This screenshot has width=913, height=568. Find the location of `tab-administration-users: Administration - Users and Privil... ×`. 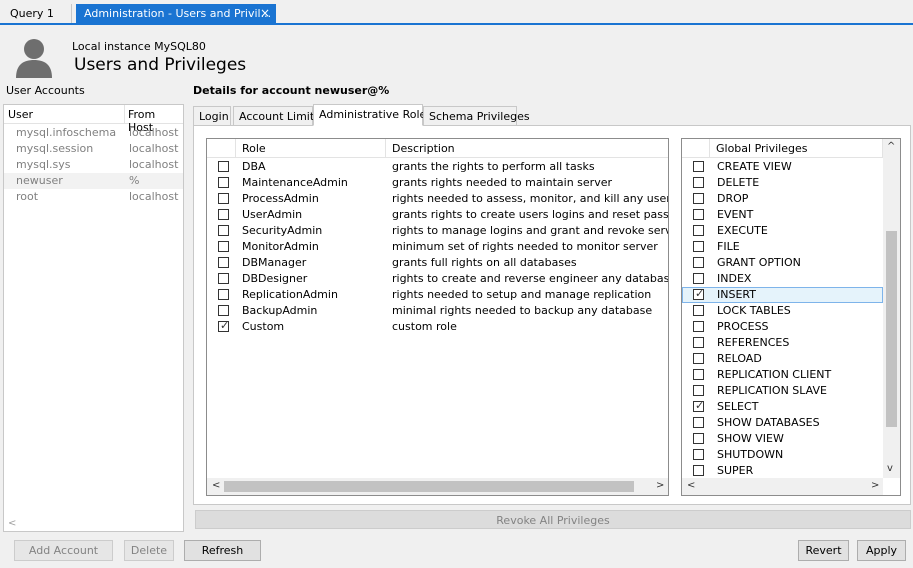

tab-administration-users: Administration - Users and Privil... × is located at coordinates (176, 13).